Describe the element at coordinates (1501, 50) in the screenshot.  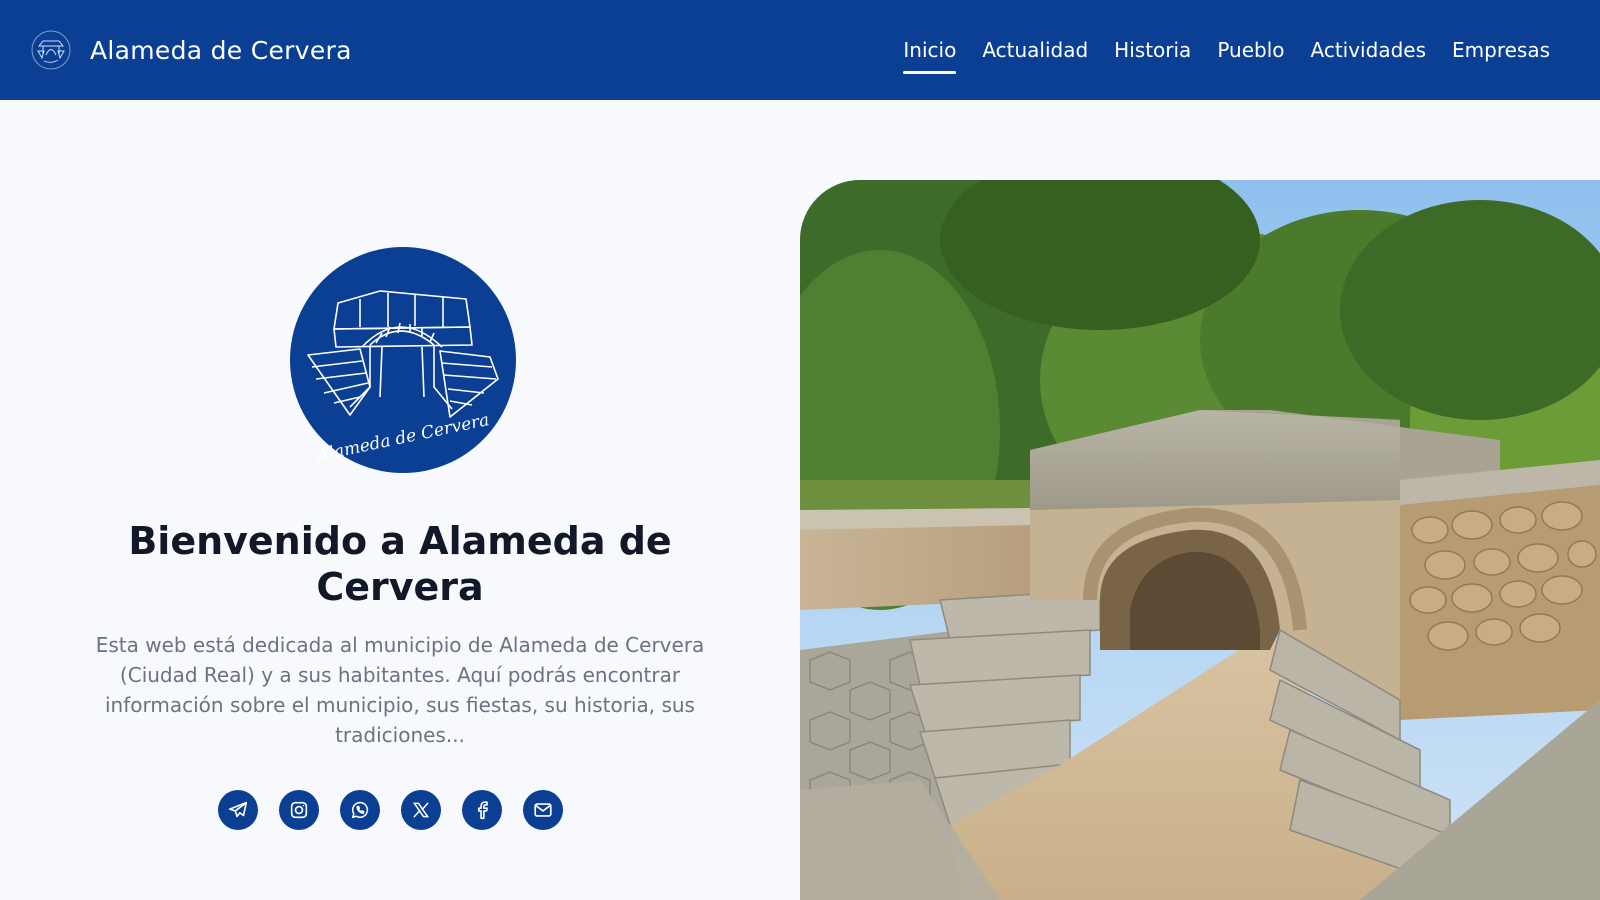
I see `nav-item-empresas: Empresas` at that location.